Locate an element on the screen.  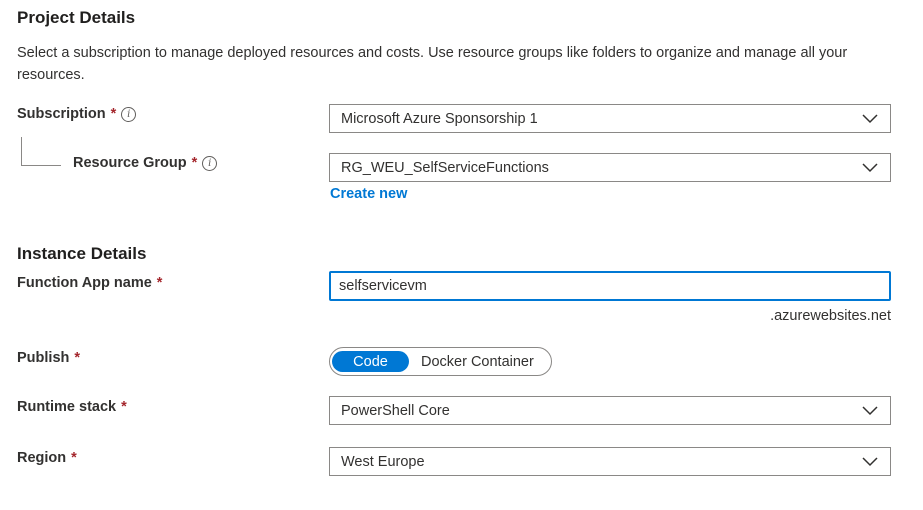
publish-label-text: Publish is located at coordinates (43, 358).